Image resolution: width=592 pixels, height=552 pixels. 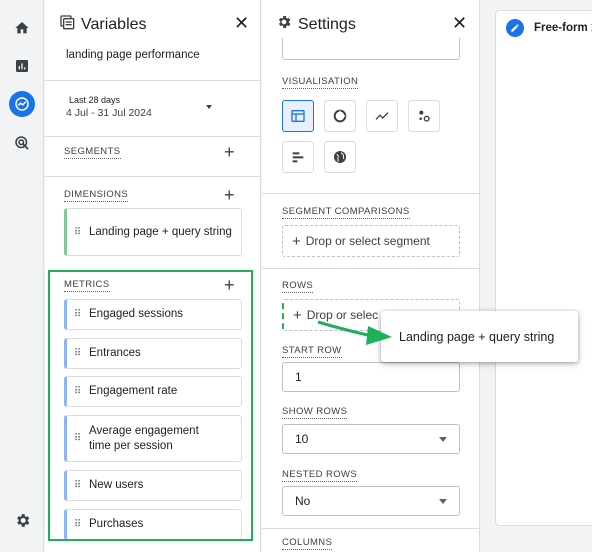 I want to click on dimensions-label: DIMENSIONS, so click(x=96, y=195).